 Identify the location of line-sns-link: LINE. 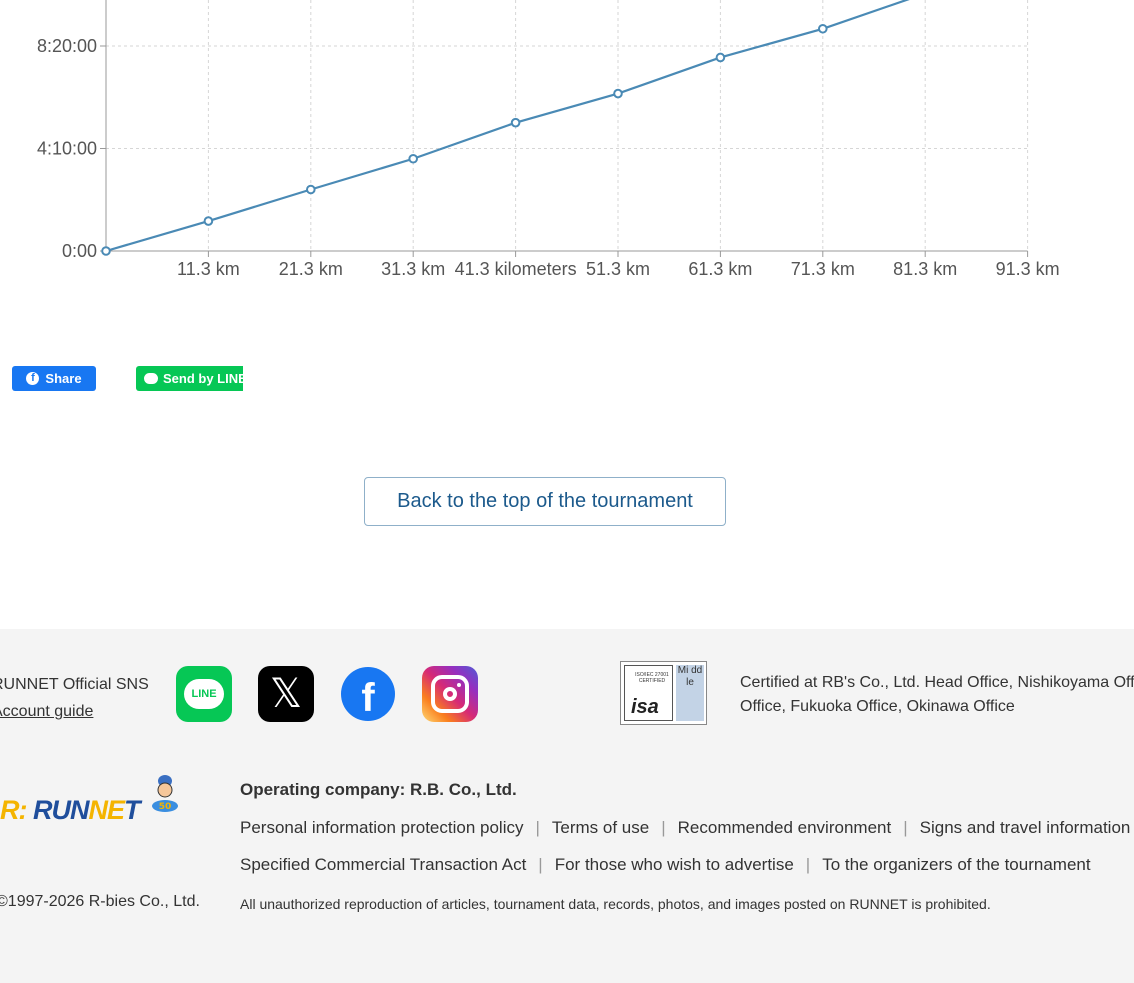
(204, 694).